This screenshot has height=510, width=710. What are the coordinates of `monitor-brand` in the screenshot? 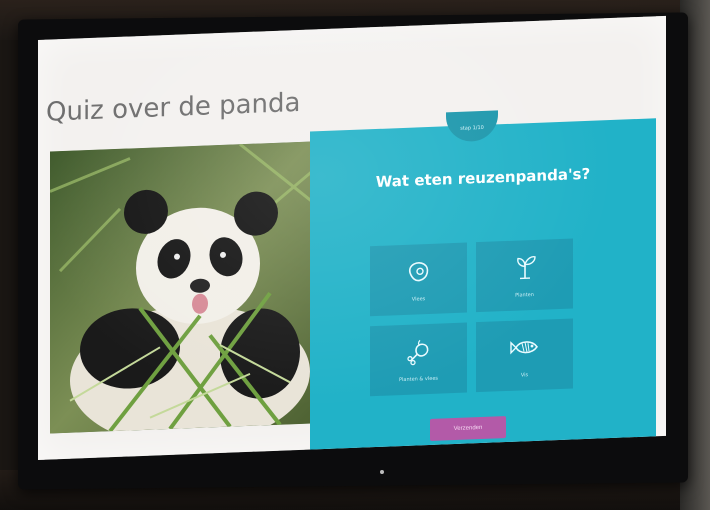 It's located at (368, 455).